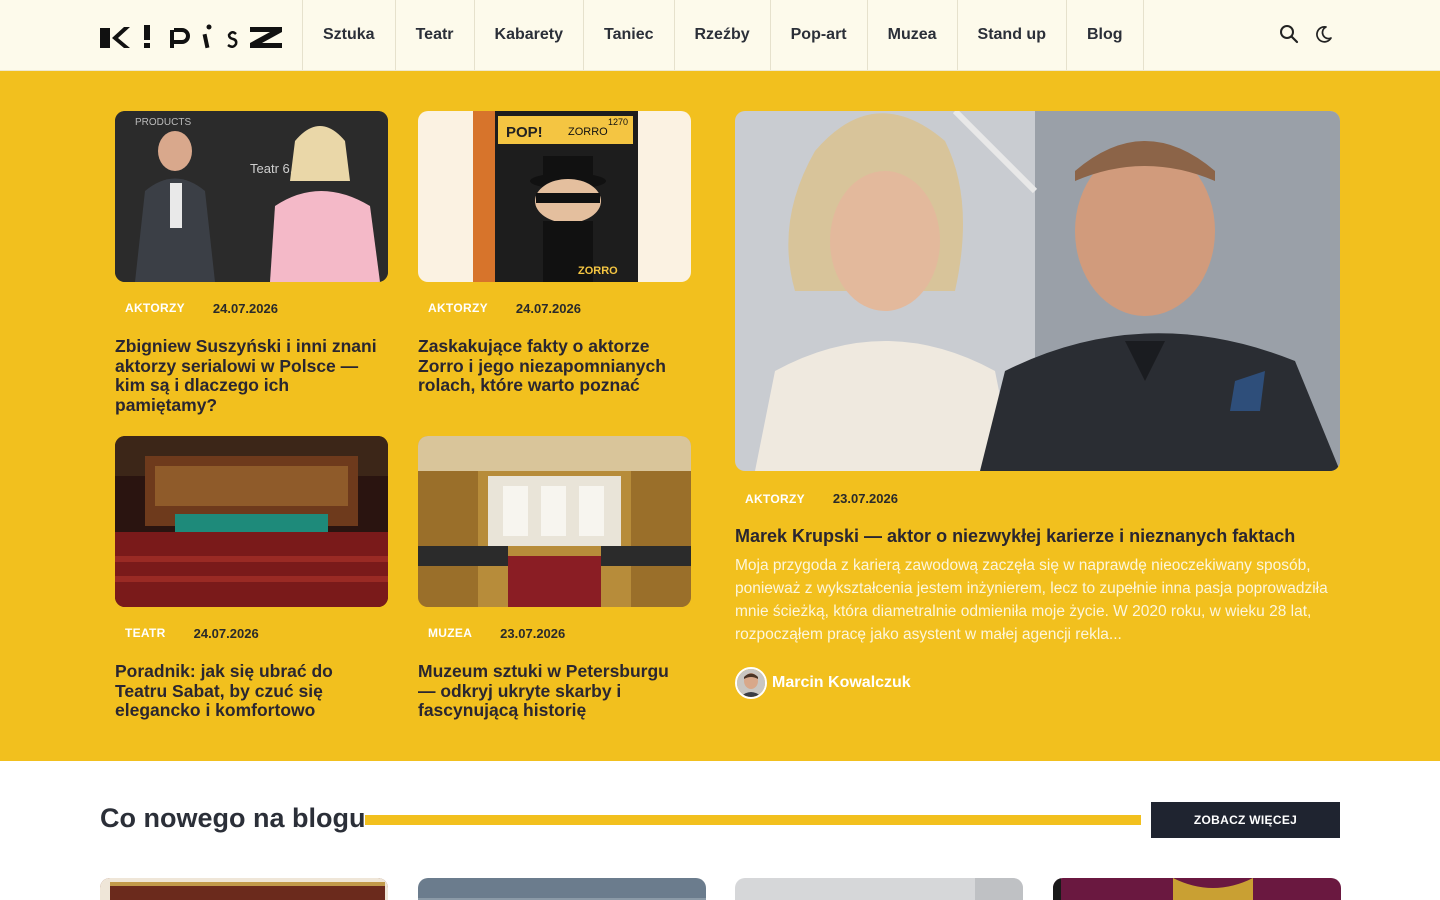 The width and height of the screenshot is (1440, 900). What do you see at coordinates (192, 37) in the screenshot?
I see `site-logo` at bounding box center [192, 37].